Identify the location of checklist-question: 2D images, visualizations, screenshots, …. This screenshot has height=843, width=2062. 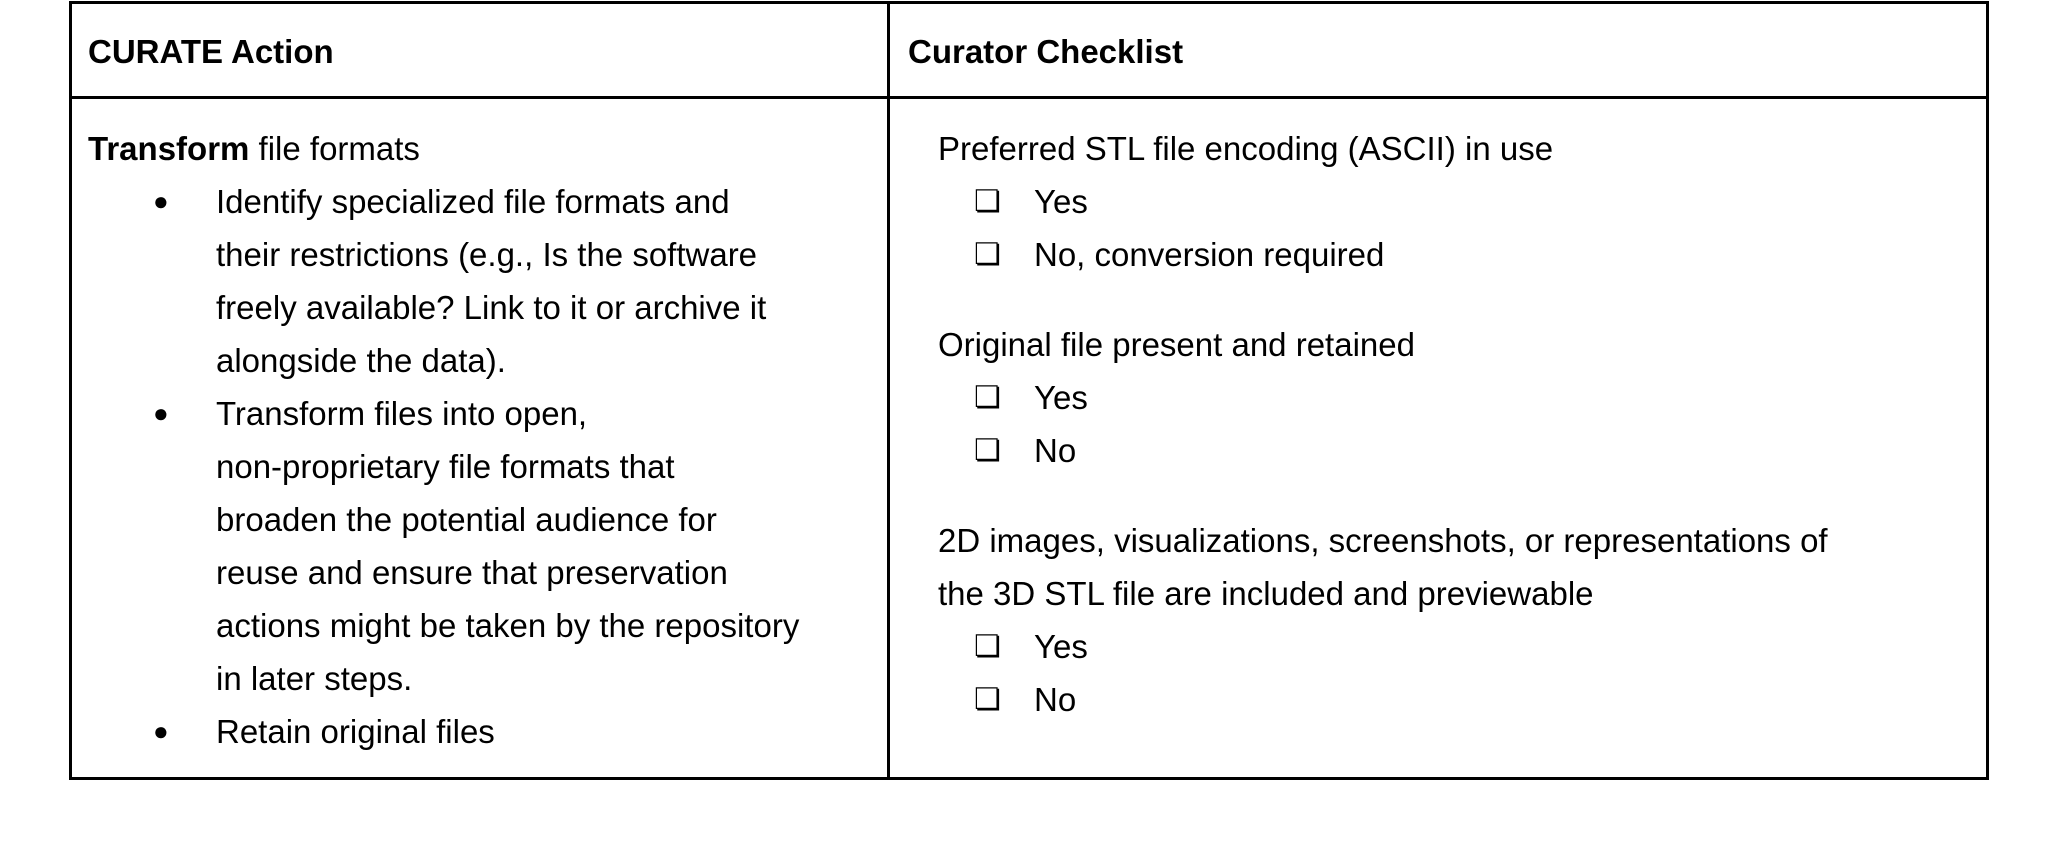
(1383, 540).